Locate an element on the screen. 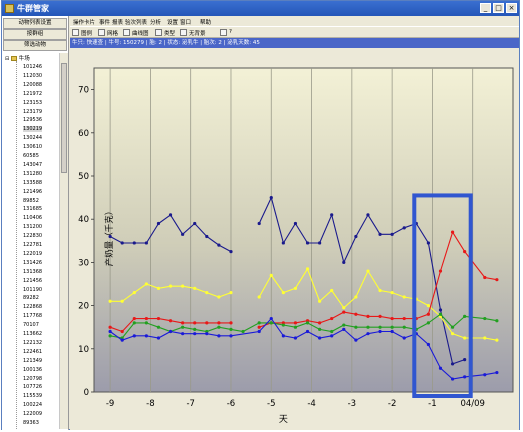  minimize-button: _ is located at coordinates (485, 8).